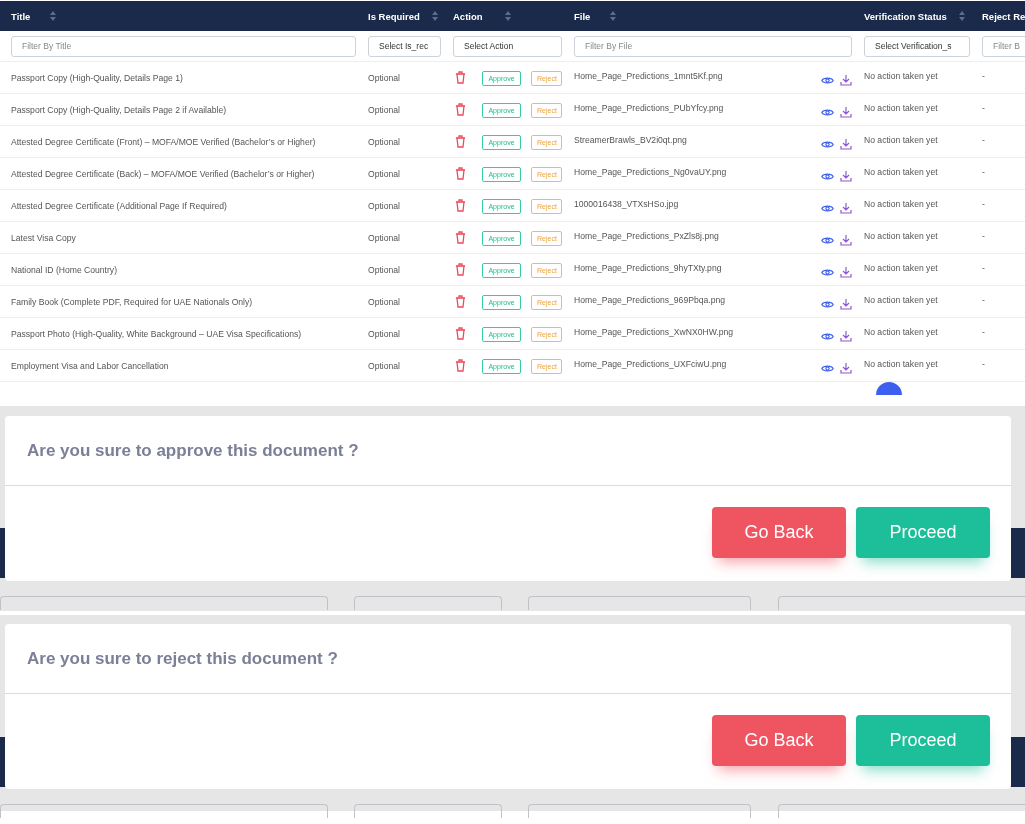 Image resolution: width=1025 pixels, height=824 pixels. I want to click on title-cell: Passport Copy (High-Quality, Details Page 1), so click(97, 77).